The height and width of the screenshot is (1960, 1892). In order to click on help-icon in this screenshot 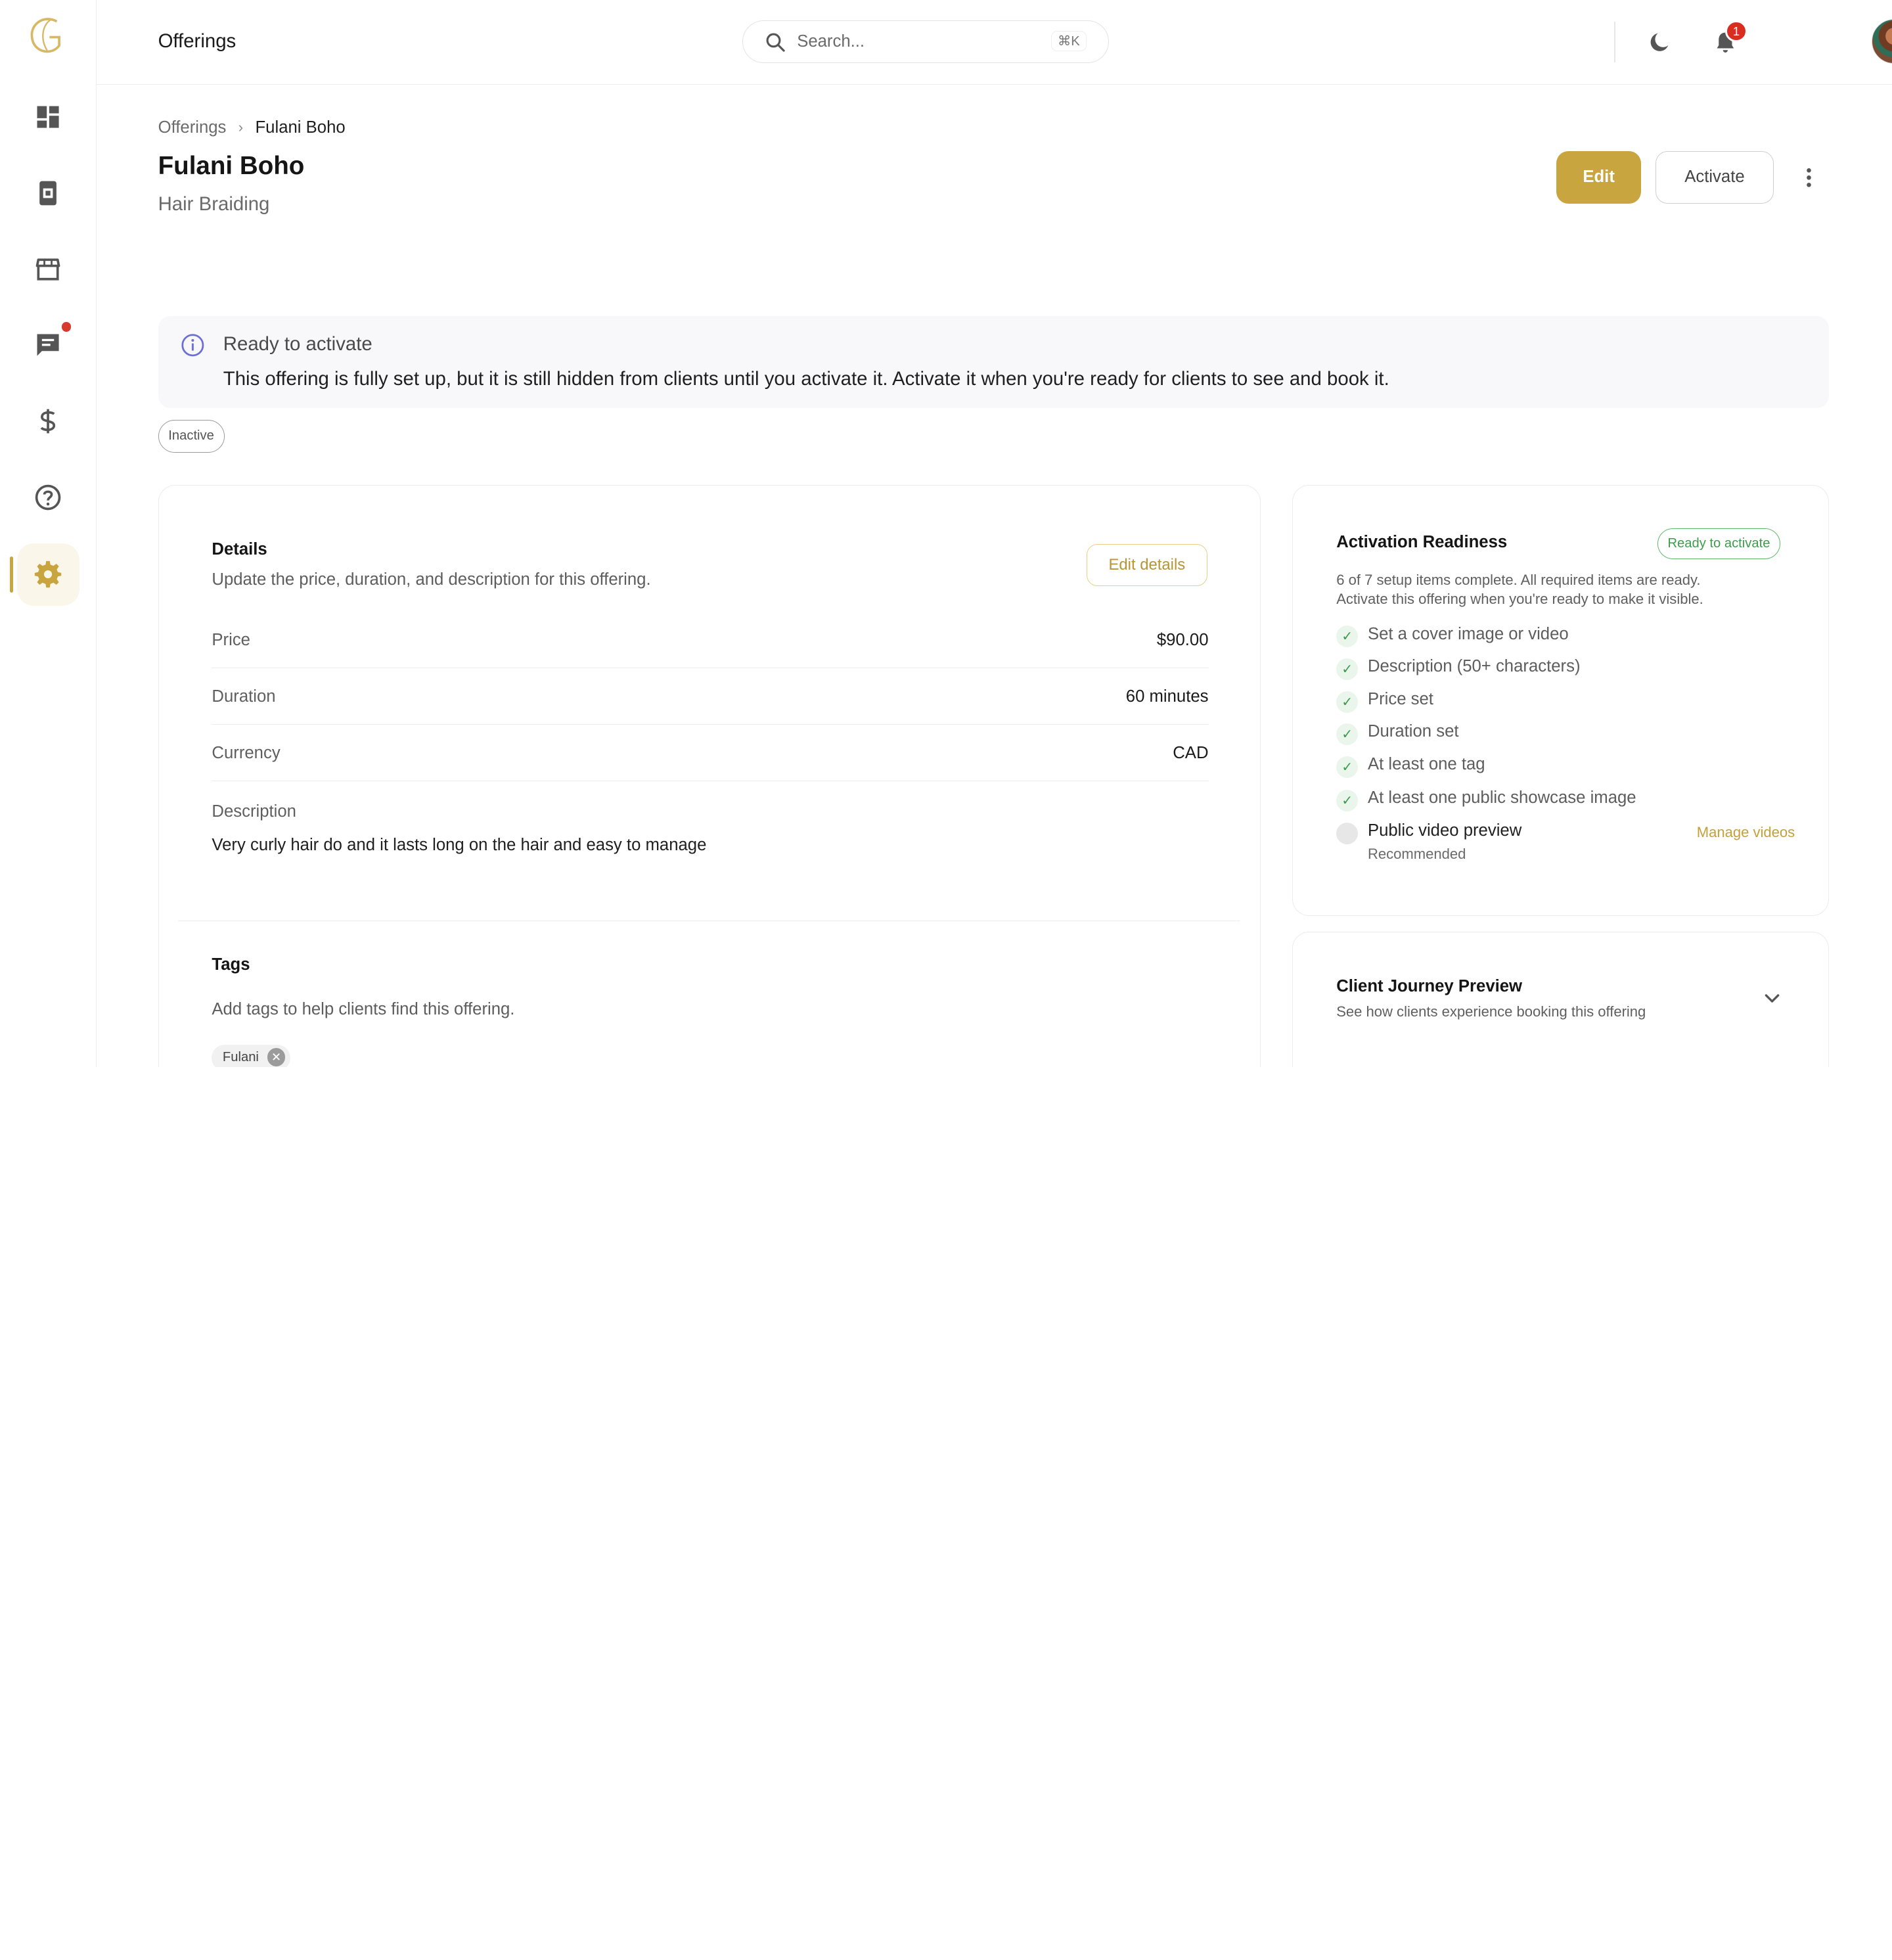, I will do `click(48, 497)`.